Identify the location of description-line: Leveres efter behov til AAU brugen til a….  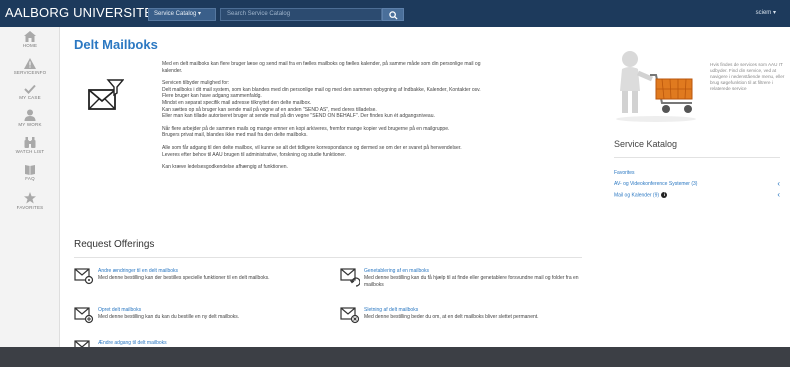
(254, 154).